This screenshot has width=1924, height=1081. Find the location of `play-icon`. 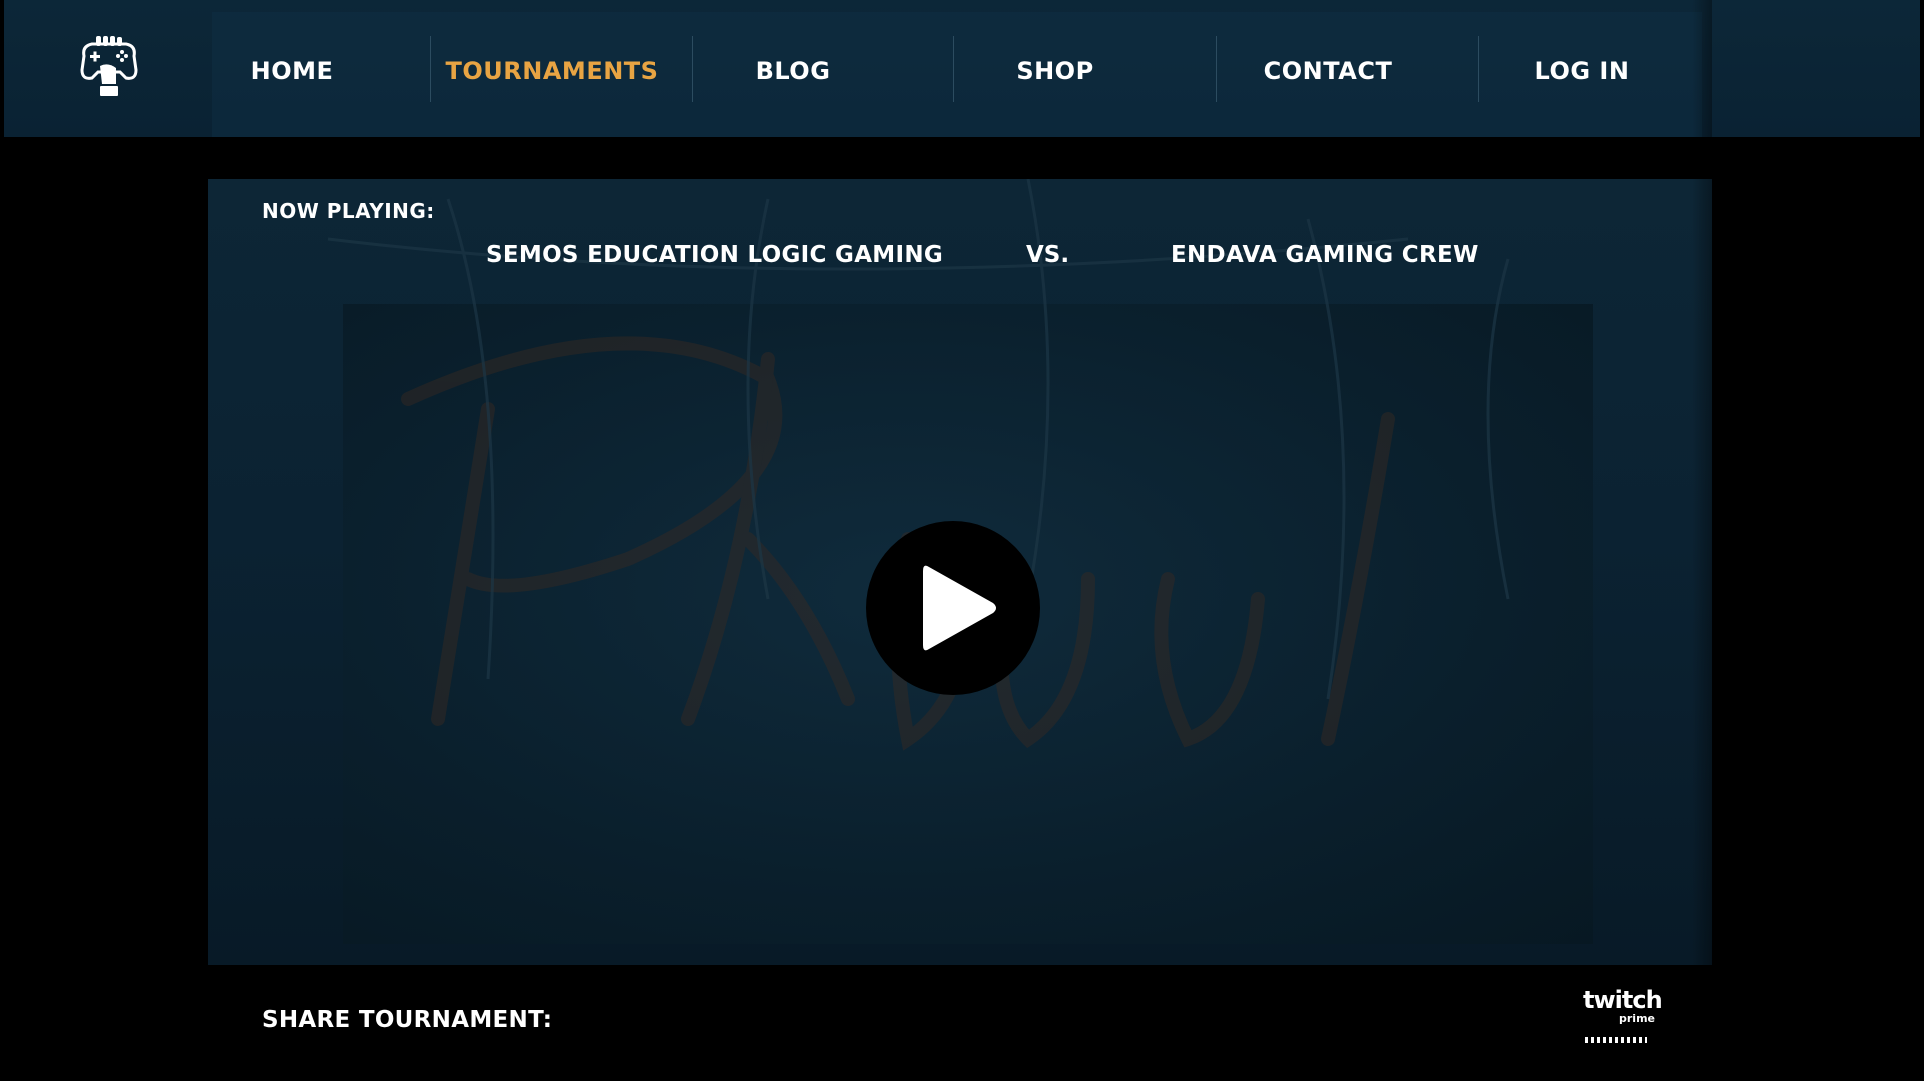

play-icon is located at coordinates (959, 608).